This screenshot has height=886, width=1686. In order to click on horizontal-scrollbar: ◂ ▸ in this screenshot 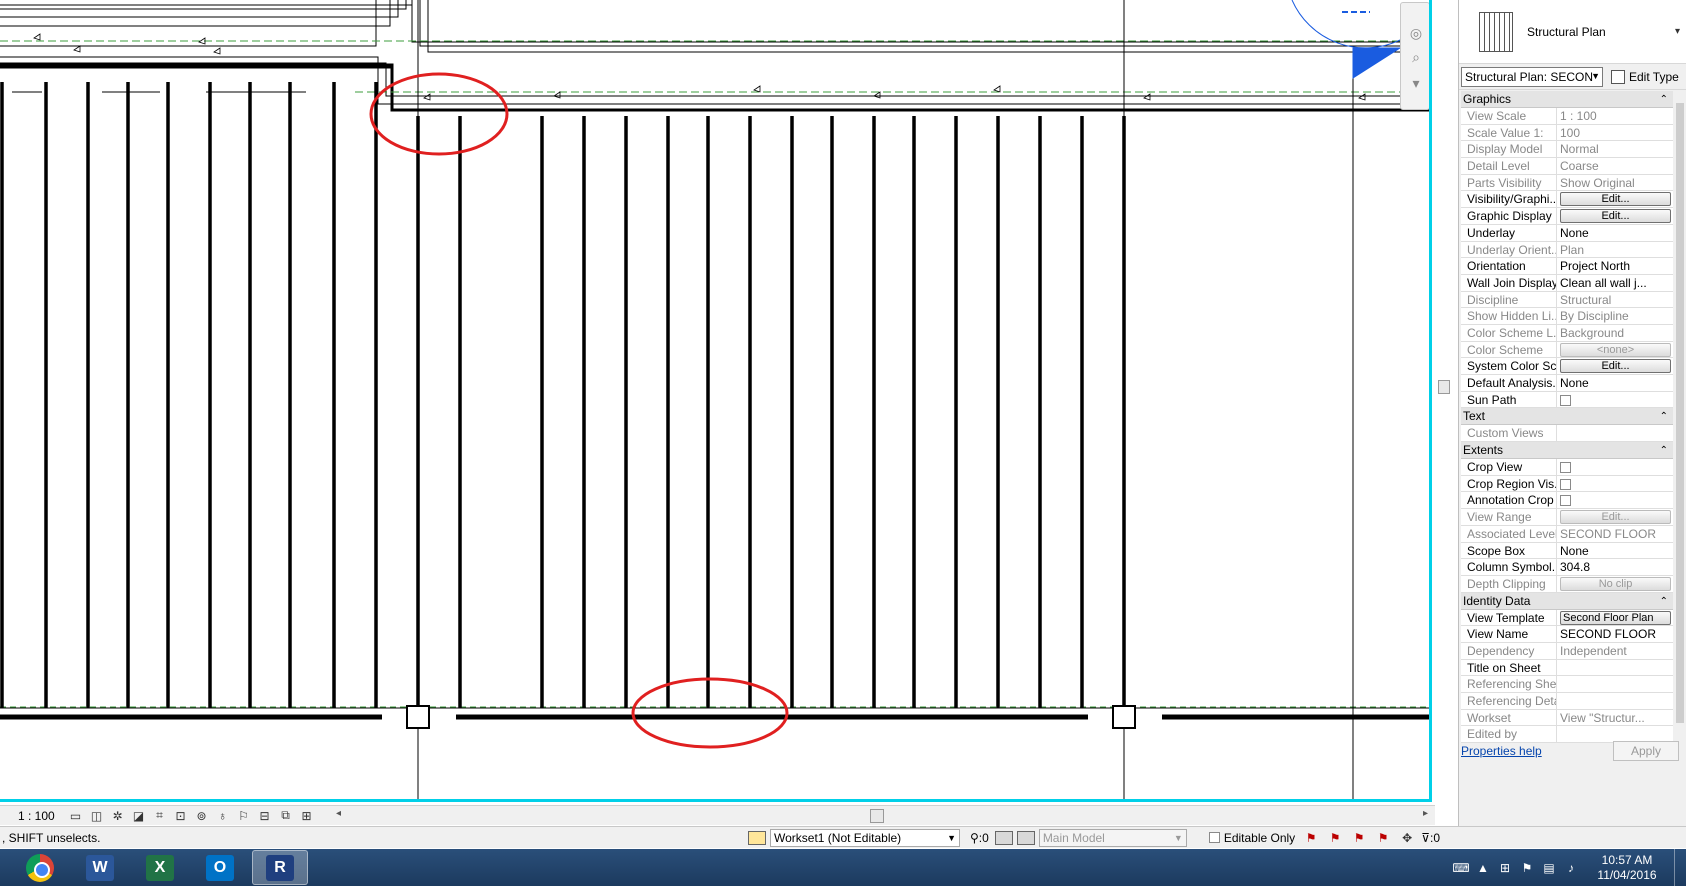, I will do `click(884, 816)`.